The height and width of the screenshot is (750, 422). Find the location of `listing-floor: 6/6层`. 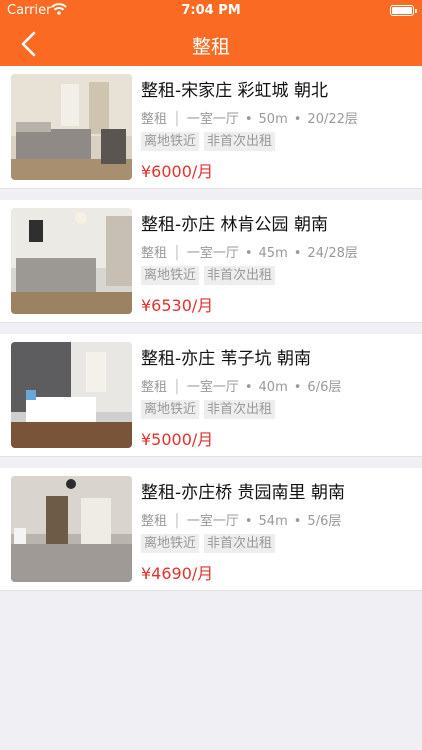

listing-floor: 6/6层 is located at coordinates (324, 387).